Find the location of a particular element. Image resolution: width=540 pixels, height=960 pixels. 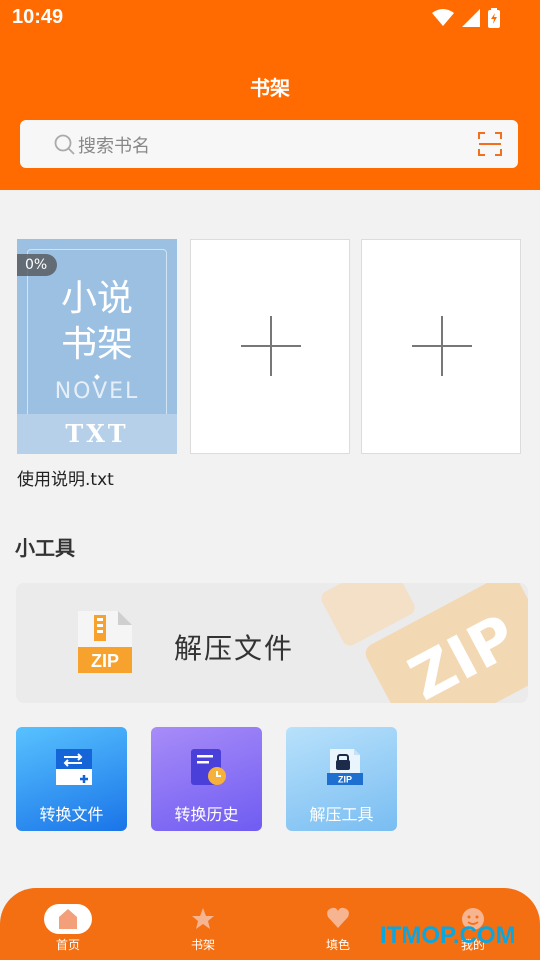

unzip-tool-icon: ZIP is located at coordinates (344, 769).